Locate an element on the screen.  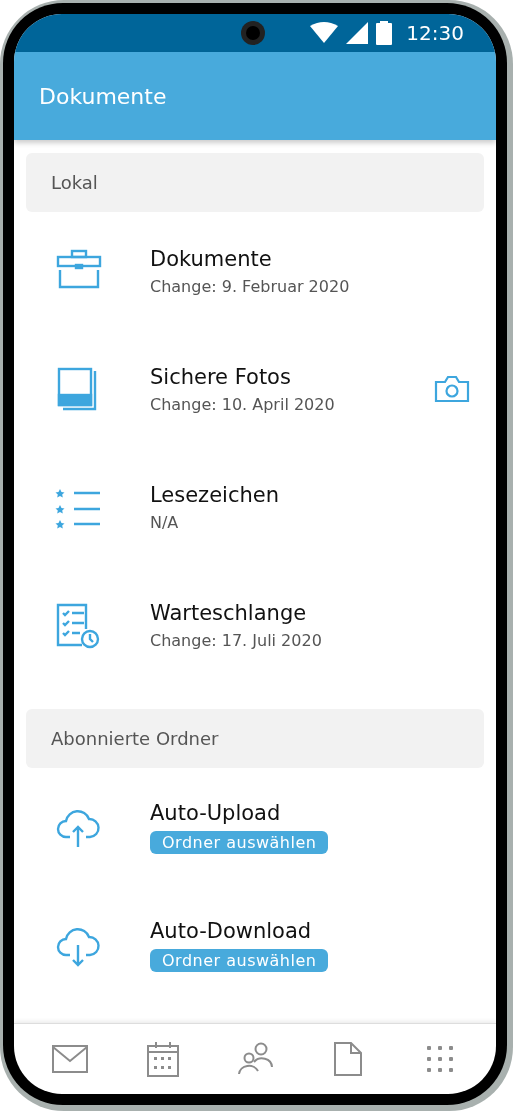
battery-icon is located at coordinates (384, 33).